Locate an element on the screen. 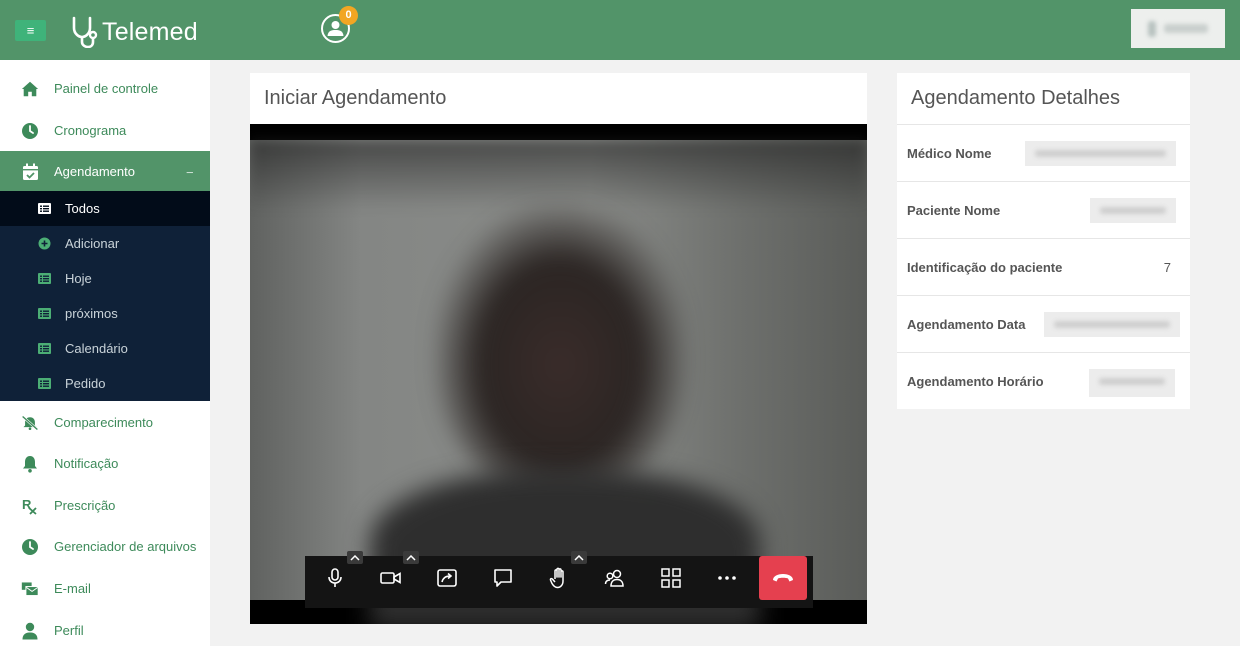 This screenshot has width=1240, height=646. submenu-item-add: Adicionar is located at coordinates (105, 243).